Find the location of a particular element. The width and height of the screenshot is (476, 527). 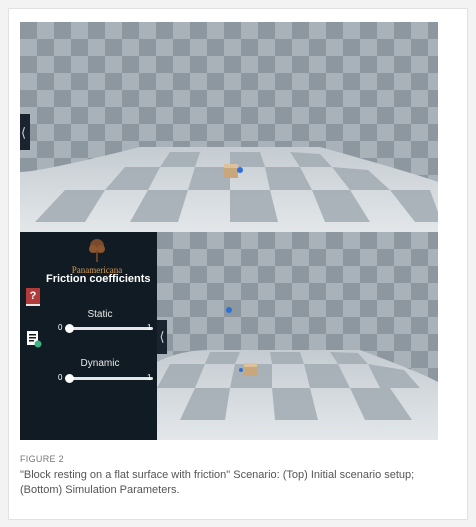

institution-logo: Panamericana is located at coordinates (97, 258).